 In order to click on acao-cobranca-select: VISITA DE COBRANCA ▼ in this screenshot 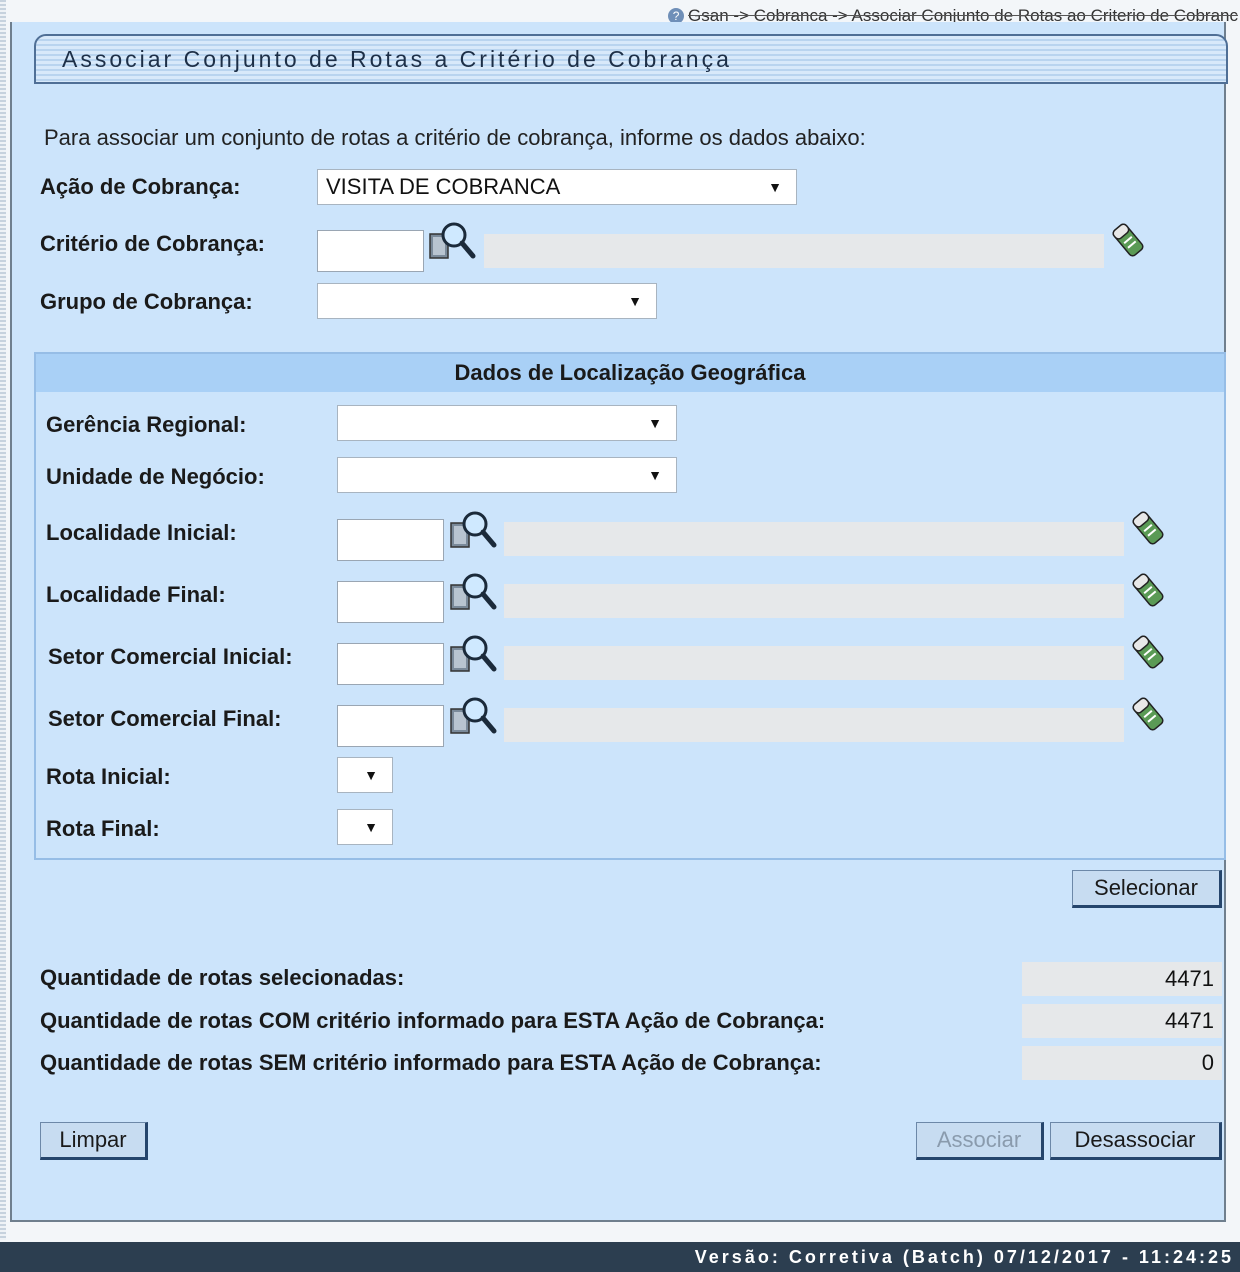, I will do `click(557, 187)`.